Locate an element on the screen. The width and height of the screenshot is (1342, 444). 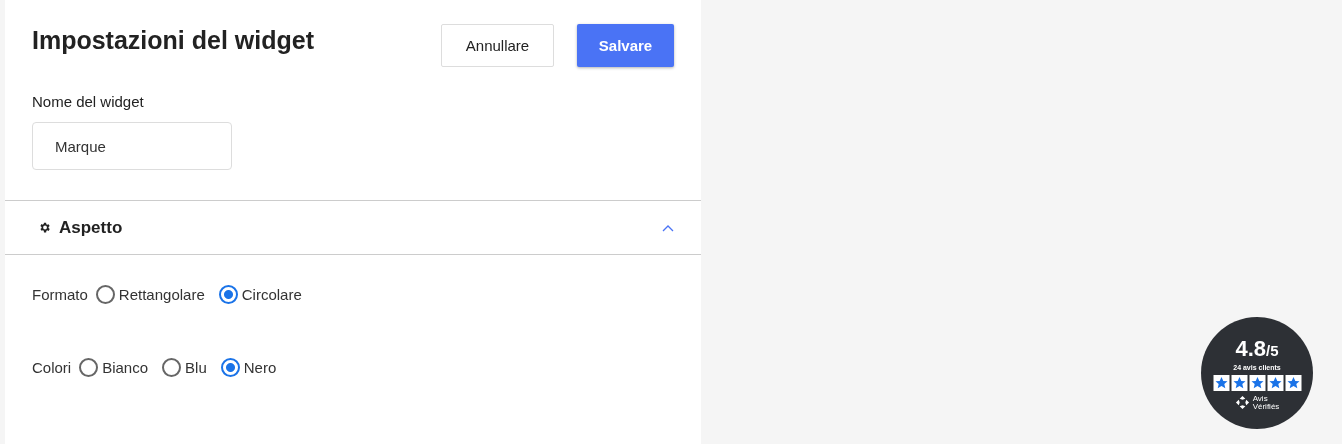
brand-text: Vérifiés is located at coordinates (1266, 406).